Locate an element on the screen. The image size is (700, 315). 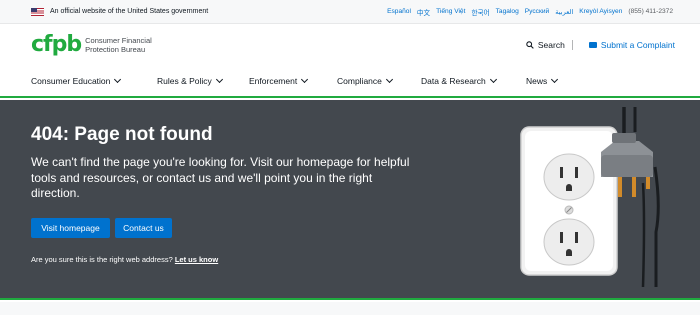
lang-link-russian: Русский is located at coordinates (537, 11).